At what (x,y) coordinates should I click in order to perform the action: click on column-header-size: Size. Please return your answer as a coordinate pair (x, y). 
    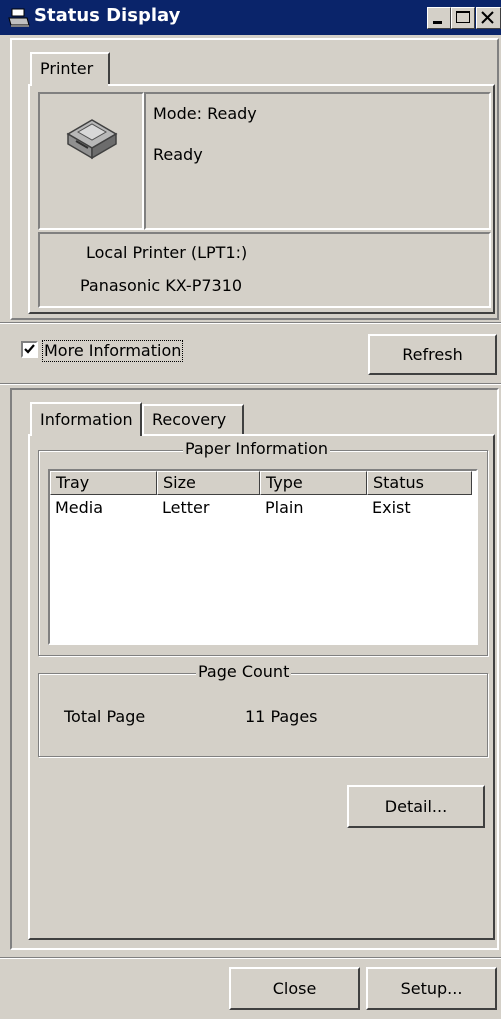
    Looking at the image, I should click on (208, 483).